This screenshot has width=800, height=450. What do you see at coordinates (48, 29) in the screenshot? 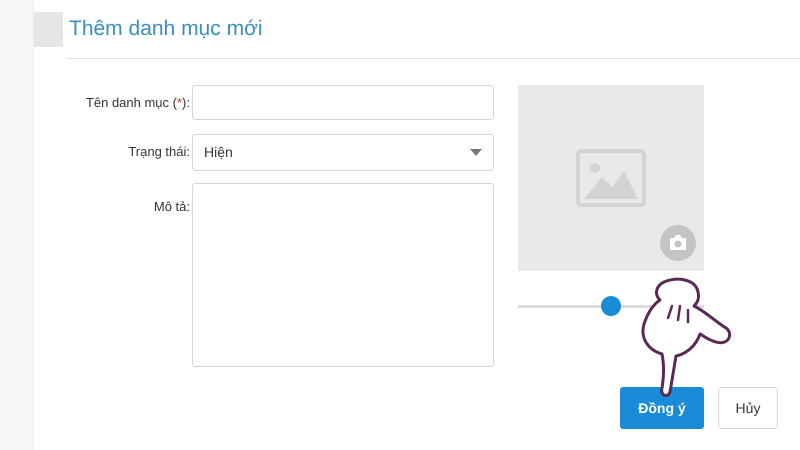
I see `heading-marker` at bounding box center [48, 29].